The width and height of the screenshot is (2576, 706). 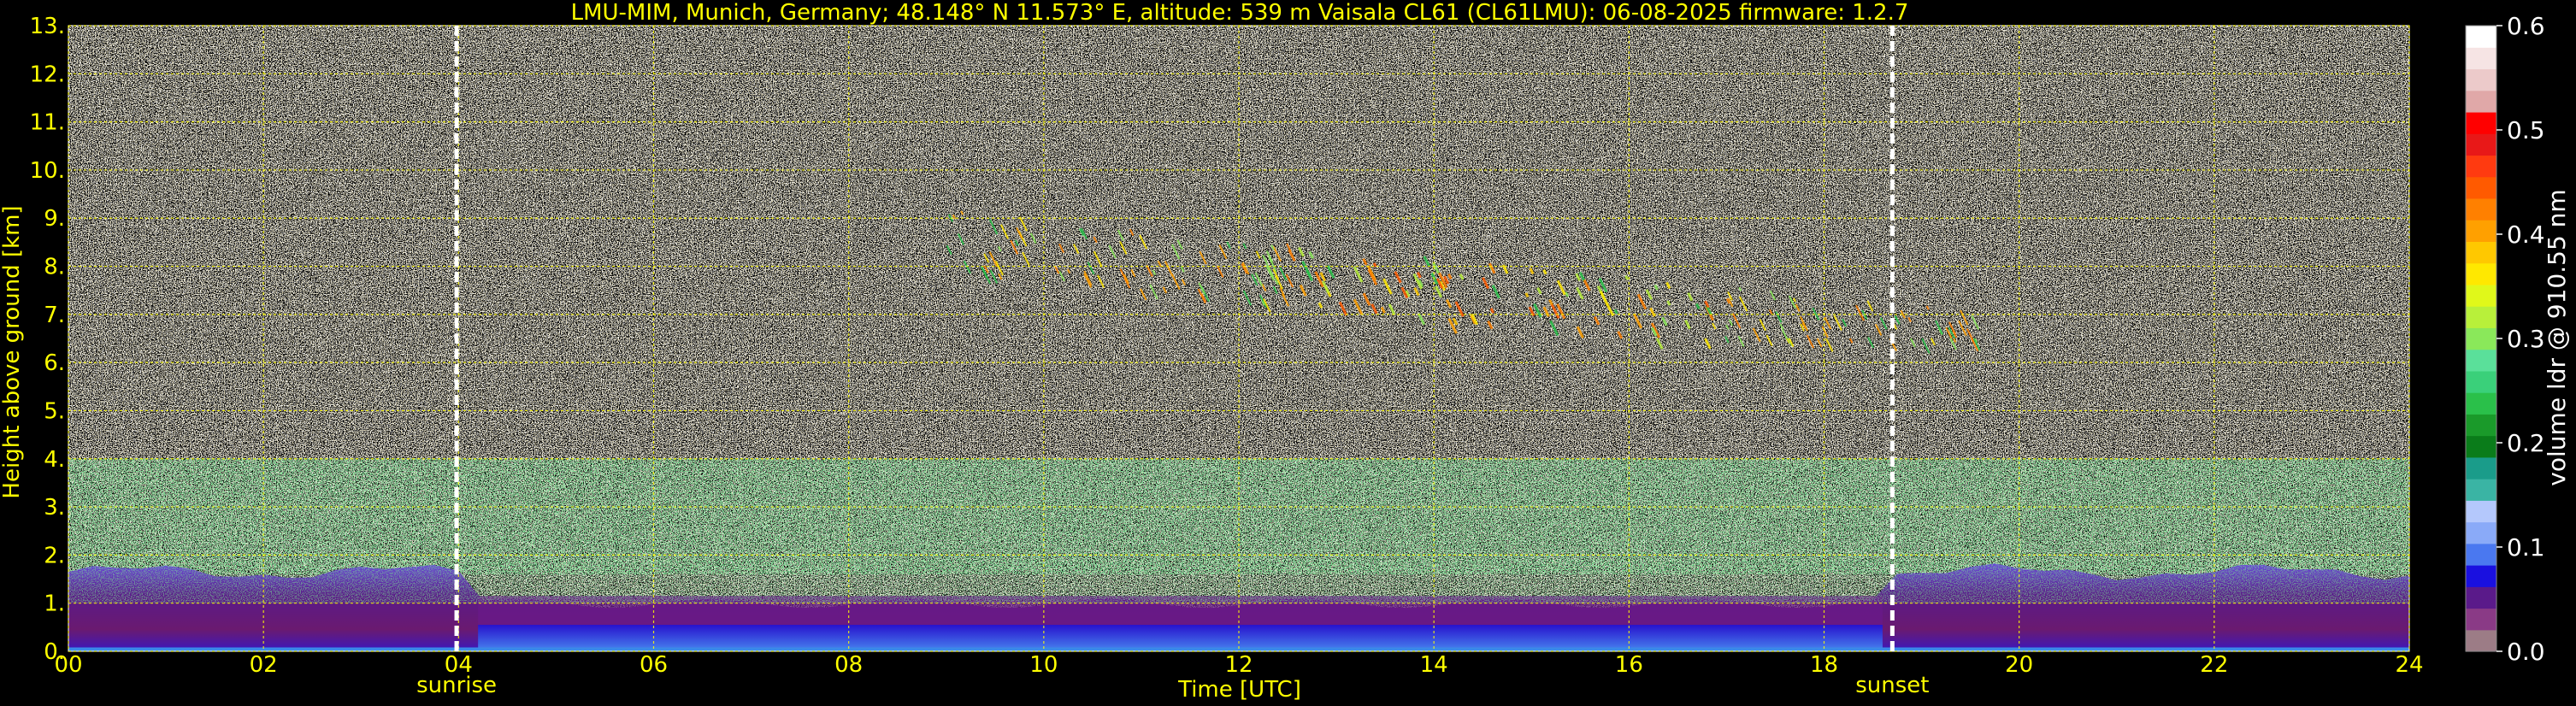 I want to click on x-tick-label: 20, so click(x=2019, y=665).